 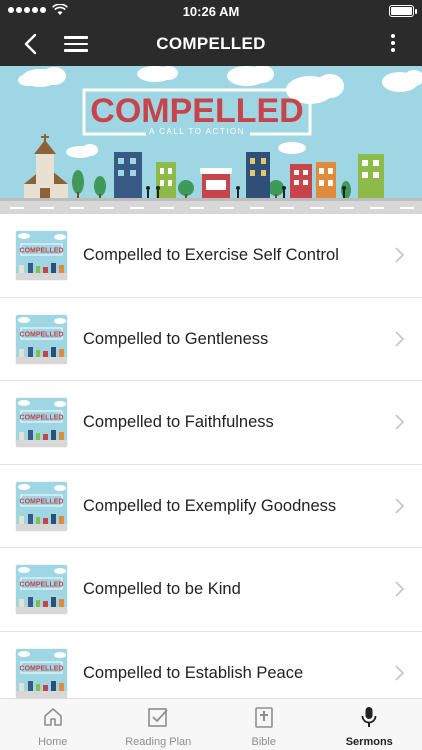 What do you see at coordinates (162, 589) in the screenshot?
I see `sermon-title: Compelled to be Kind` at bounding box center [162, 589].